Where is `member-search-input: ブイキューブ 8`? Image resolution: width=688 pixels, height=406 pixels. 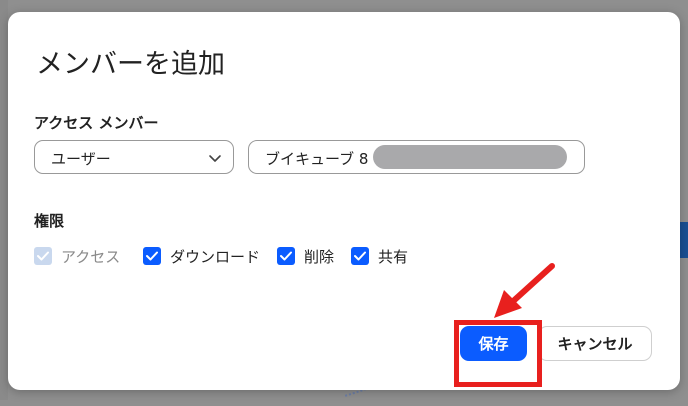 member-search-input: ブイキューブ 8 is located at coordinates (416, 157).